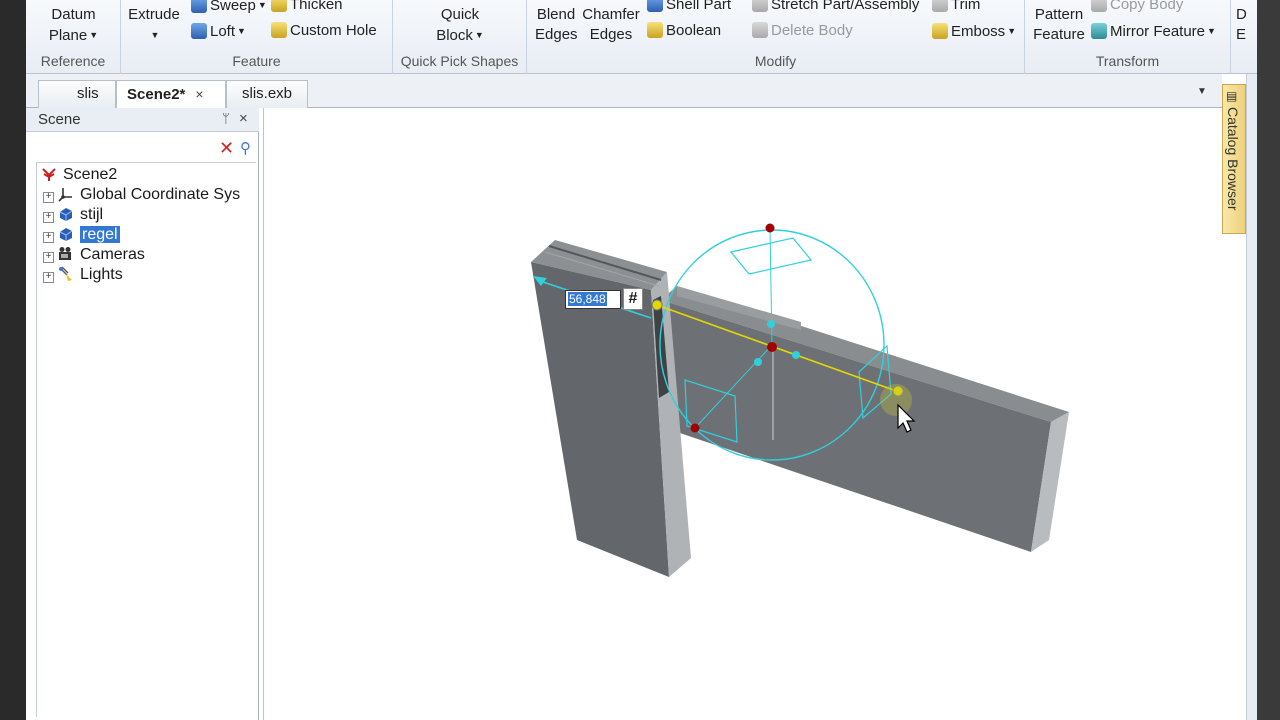  I want to click on datum-plane-button: Datum Plane ▼, so click(73, 25).